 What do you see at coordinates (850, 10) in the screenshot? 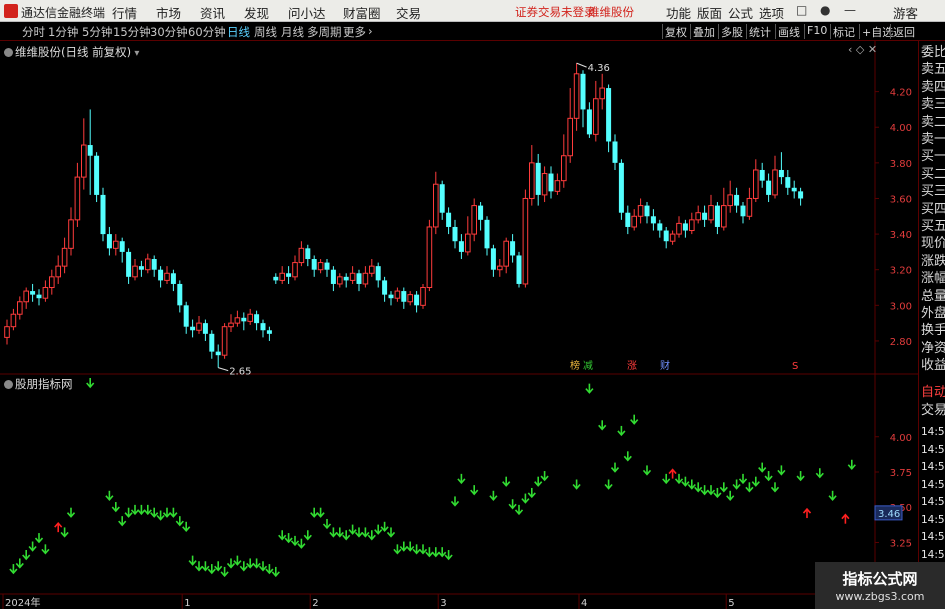
I see `minimize-icon: —` at bounding box center [850, 10].